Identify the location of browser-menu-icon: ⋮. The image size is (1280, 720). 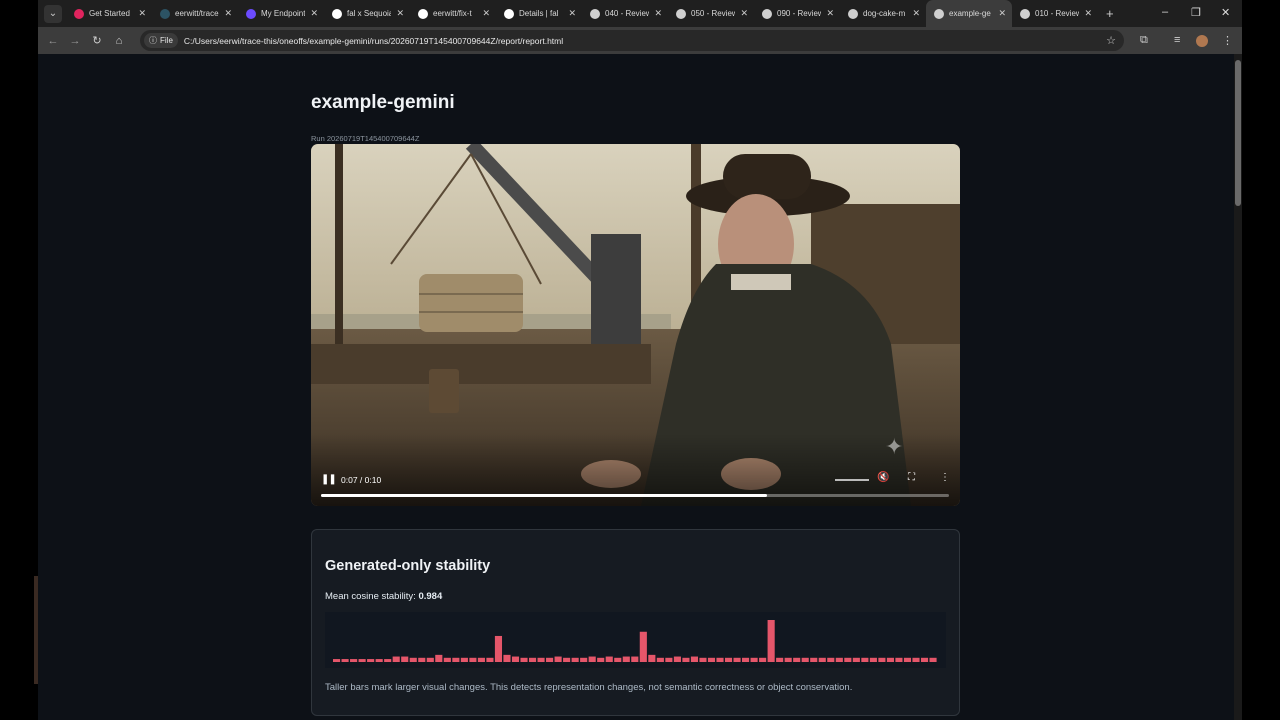
(1227, 40).